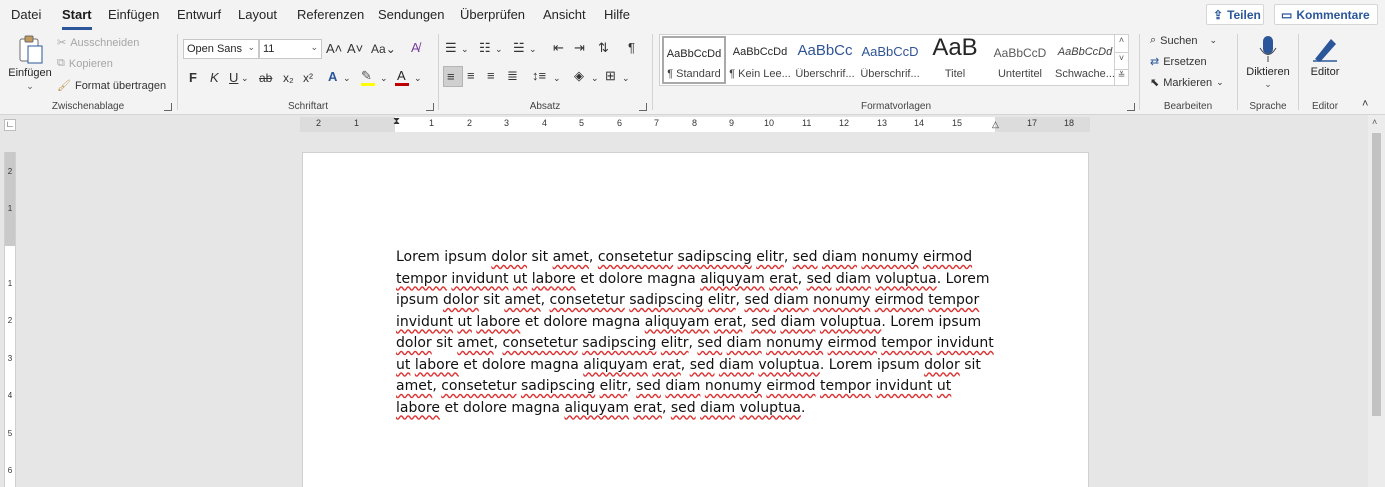 The height and width of the screenshot is (487, 1385). Describe the element at coordinates (579, 48) in the screenshot. I see `increase-indent-icon: ⇥` at that location.